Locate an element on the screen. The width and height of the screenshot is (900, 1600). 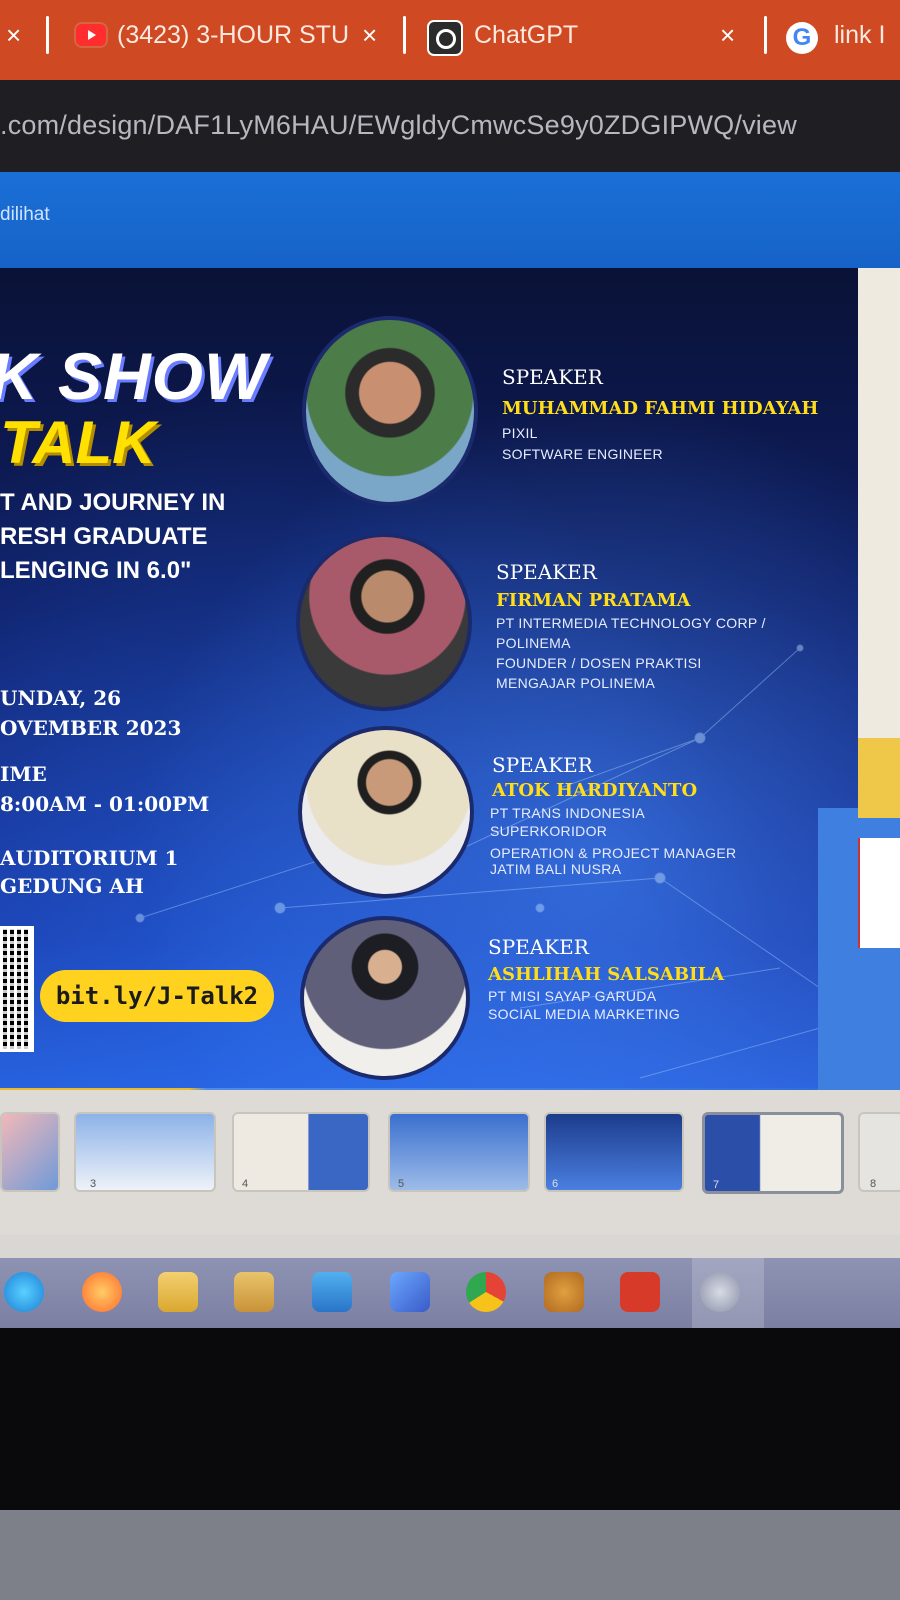
speaker-detail: POLINEMA is located at coordinates (533, 643).